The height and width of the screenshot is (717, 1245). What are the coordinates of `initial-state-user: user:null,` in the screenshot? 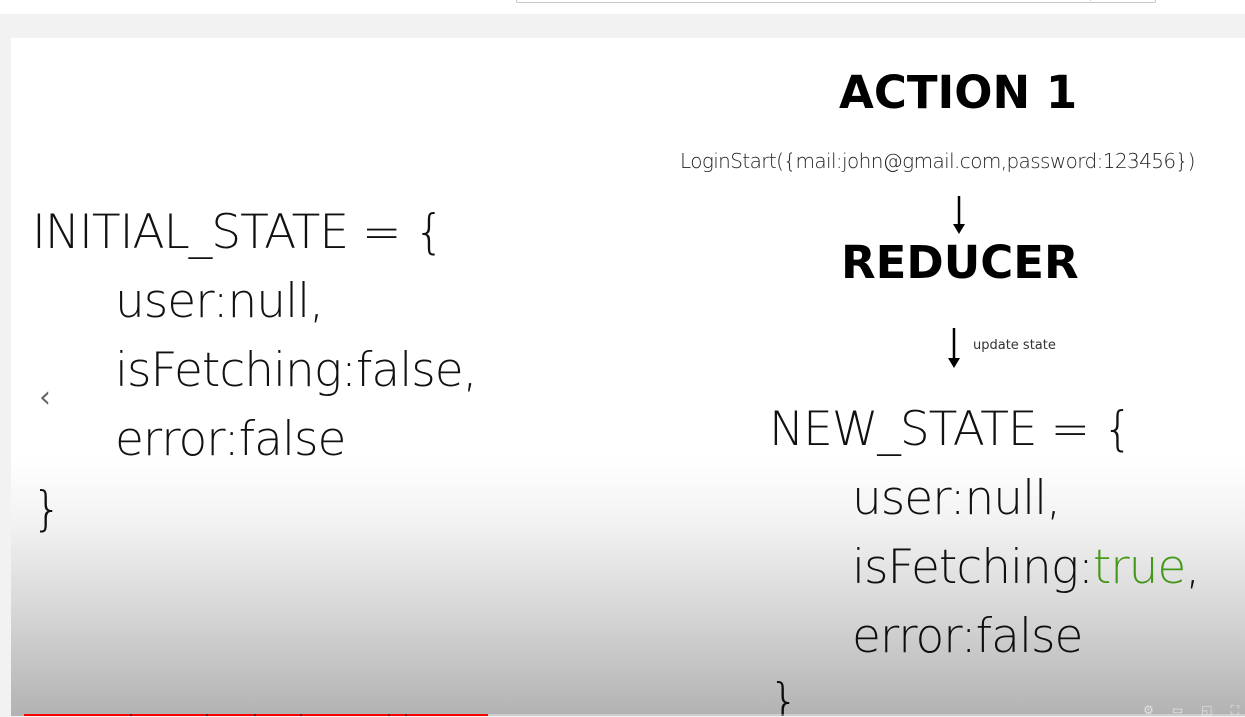 It's located at (219, 301).